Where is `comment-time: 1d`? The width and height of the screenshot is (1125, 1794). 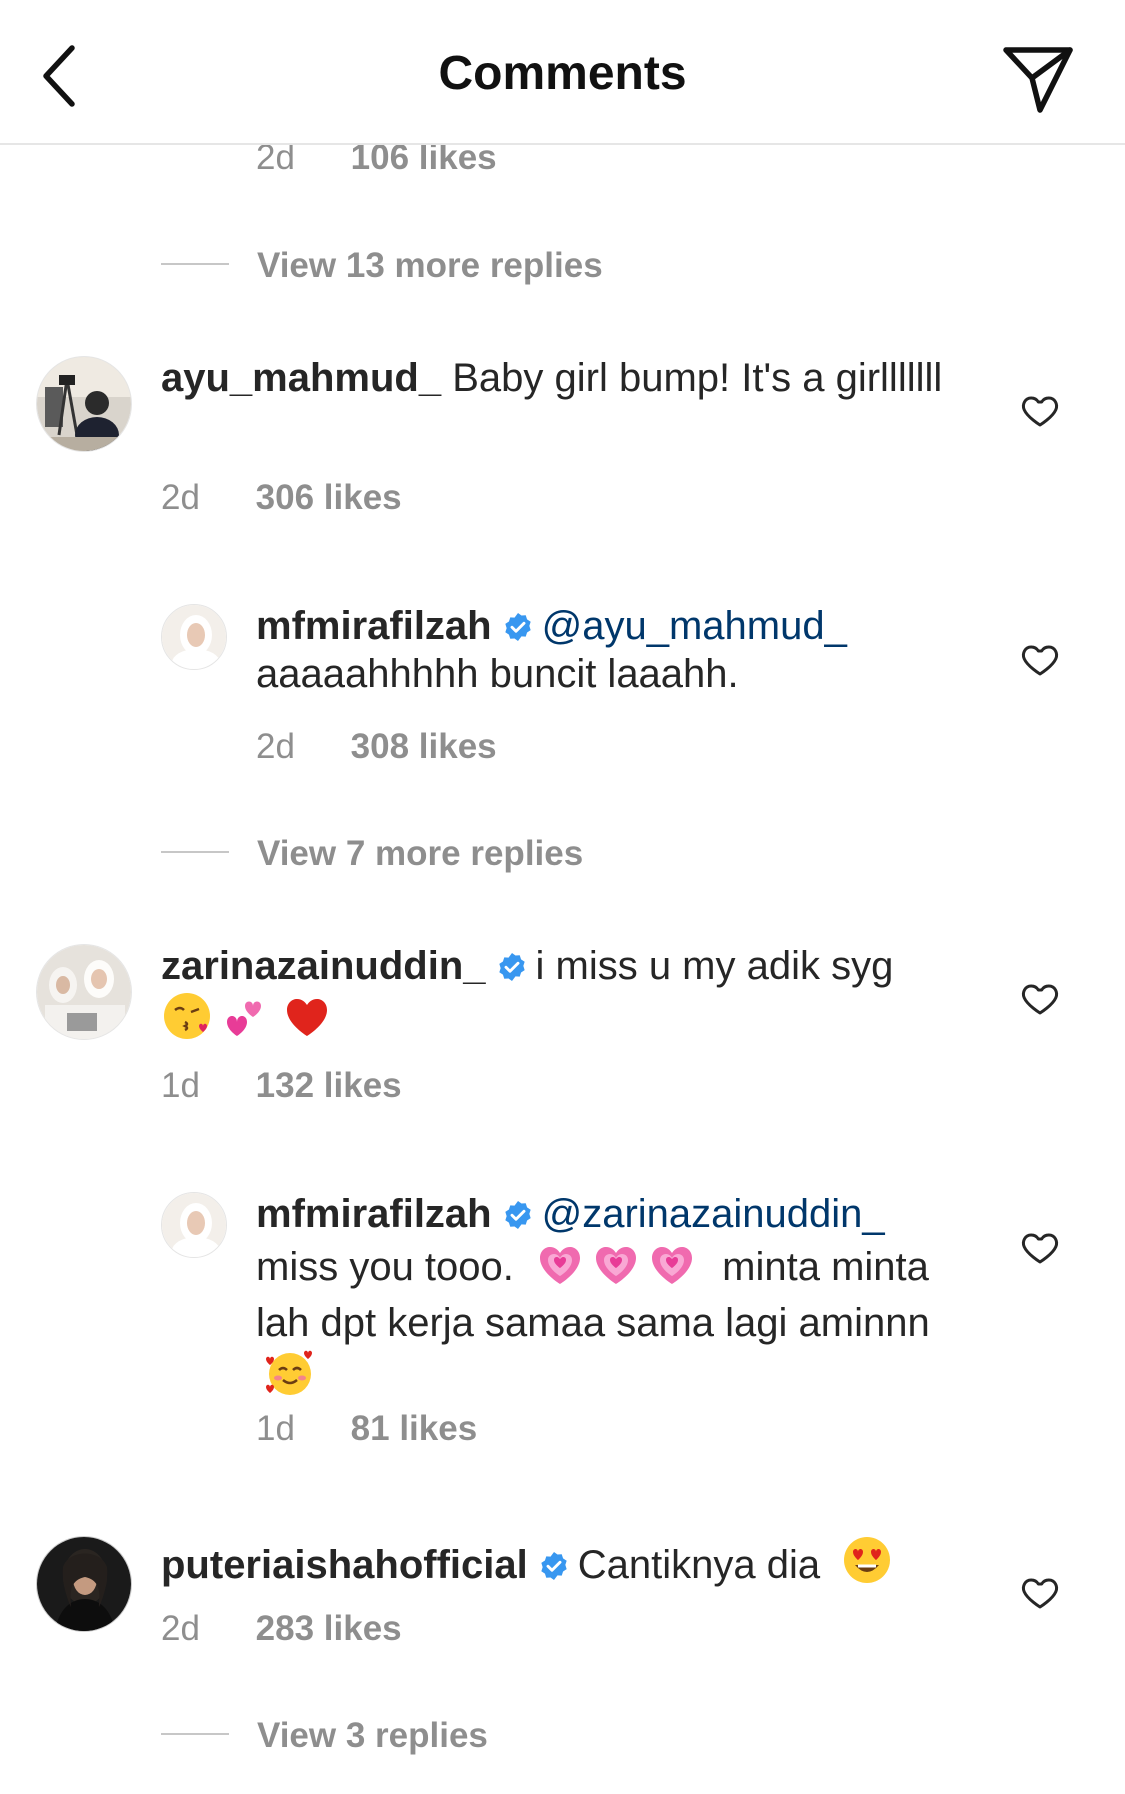 comment-time: 1d is located at coordinates (180, 1085).